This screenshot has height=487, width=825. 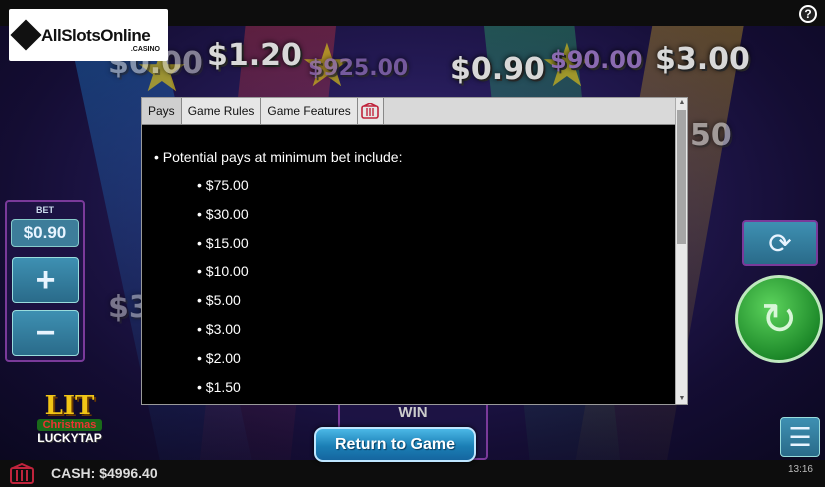 I want to click on list-item: • $15.00, so click(x=223, y=242).